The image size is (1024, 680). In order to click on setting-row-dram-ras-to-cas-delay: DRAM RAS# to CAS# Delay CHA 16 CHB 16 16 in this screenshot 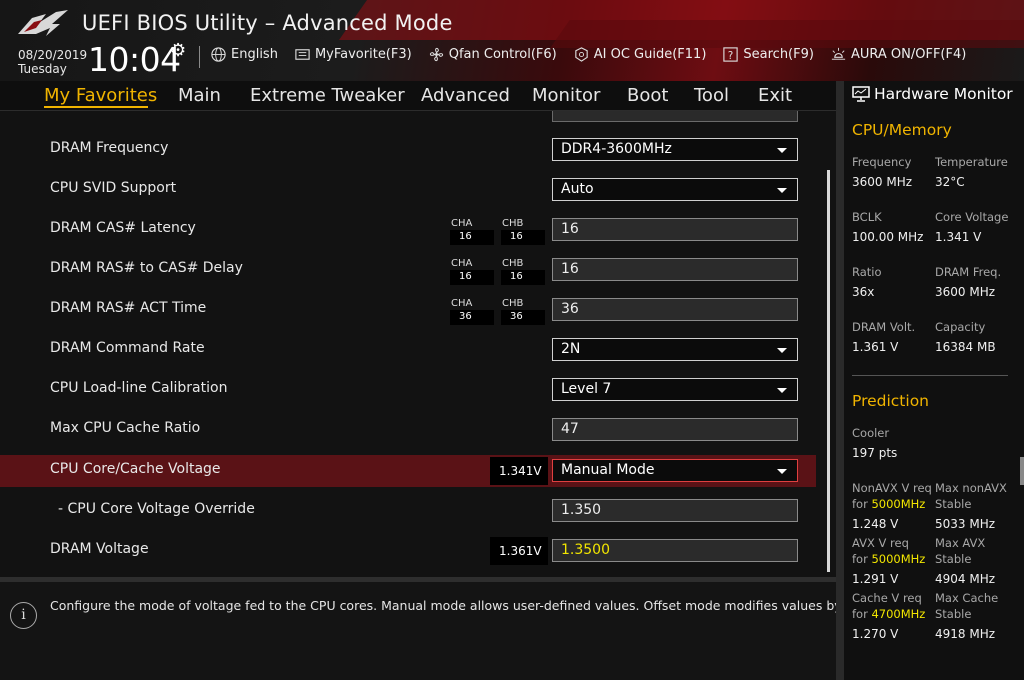, I will do `click(408, 270)`.